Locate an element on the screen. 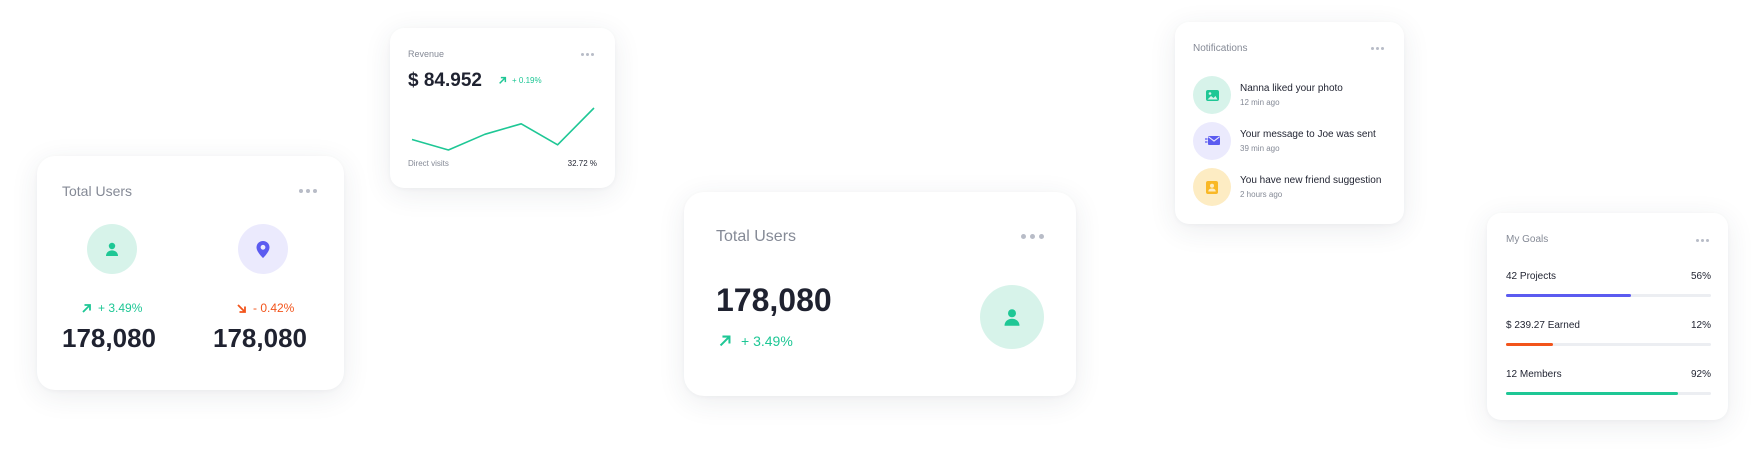  change-value: + 0.19% is located at coordinates (527, 80).